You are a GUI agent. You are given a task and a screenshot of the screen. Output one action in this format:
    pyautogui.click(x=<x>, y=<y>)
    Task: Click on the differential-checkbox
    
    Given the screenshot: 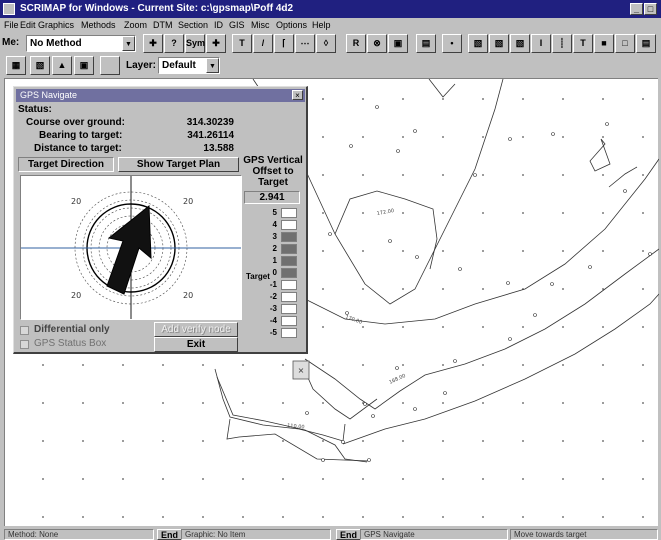 What is the action you would take?
    pyautogui.click(x=24, y=330)
    